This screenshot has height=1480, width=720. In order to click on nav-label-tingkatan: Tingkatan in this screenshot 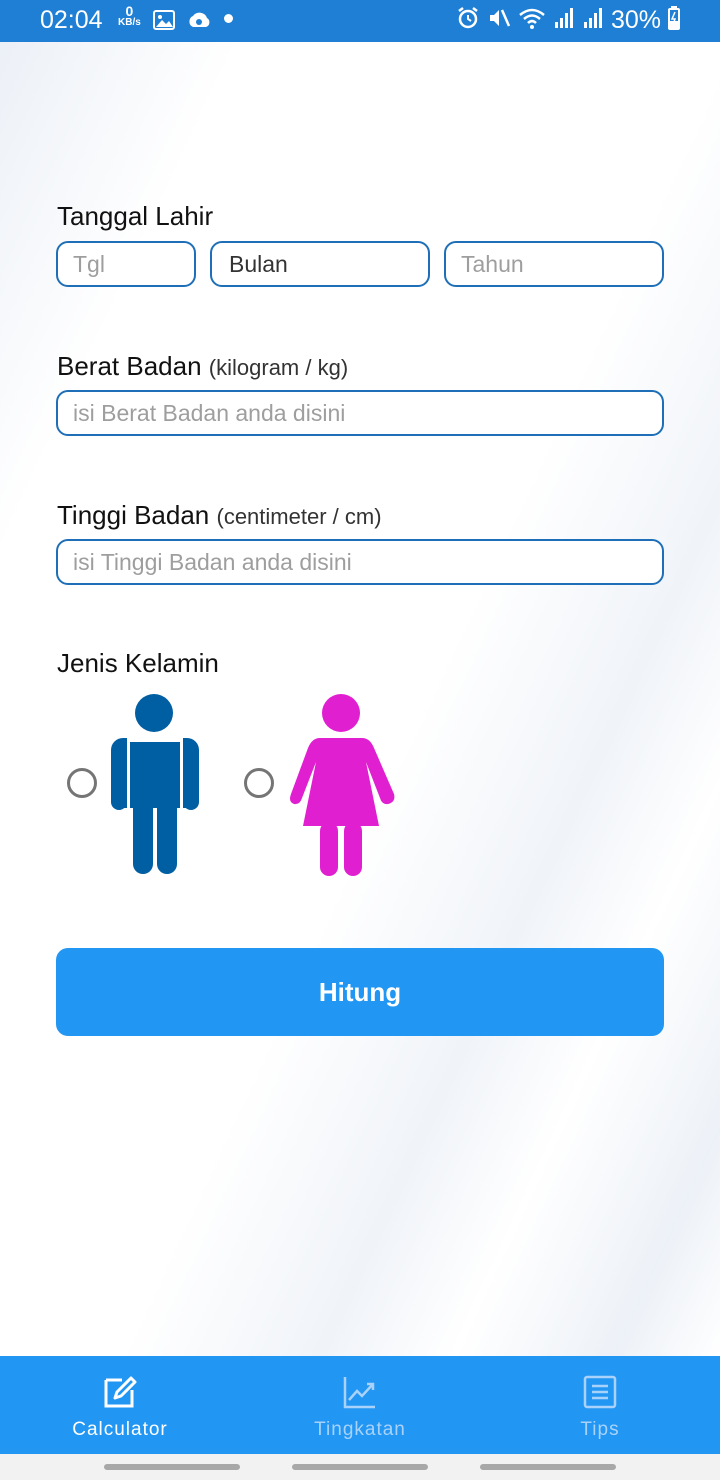, I will do `click(360, 1429)`.